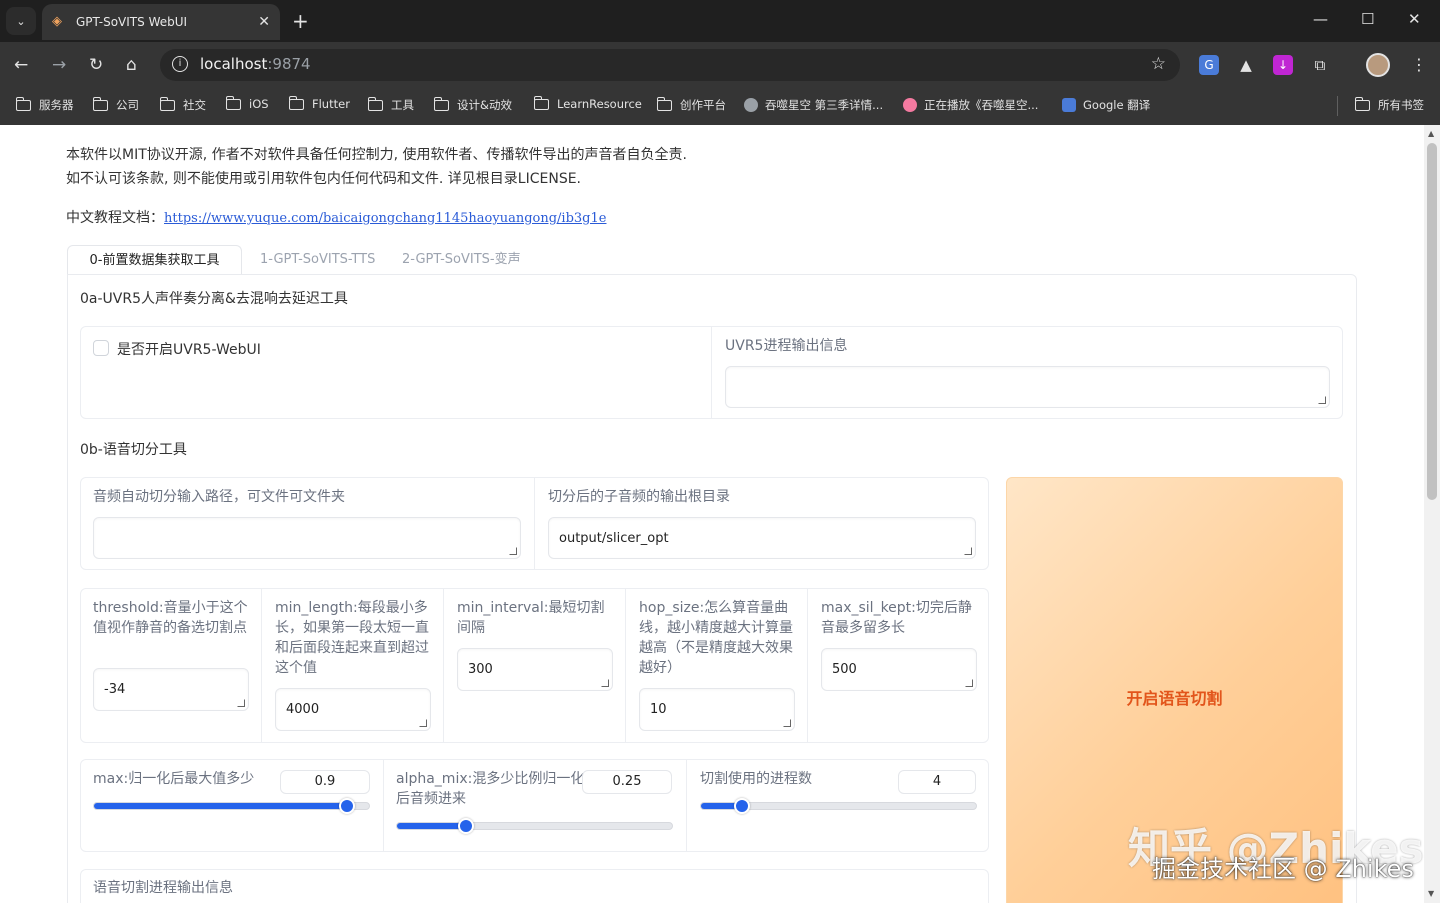 Image resolution: width=1440 pixels, height=903 pixels. I want to click on menu-kebab-icon: ⋮, so click(1419, 64).